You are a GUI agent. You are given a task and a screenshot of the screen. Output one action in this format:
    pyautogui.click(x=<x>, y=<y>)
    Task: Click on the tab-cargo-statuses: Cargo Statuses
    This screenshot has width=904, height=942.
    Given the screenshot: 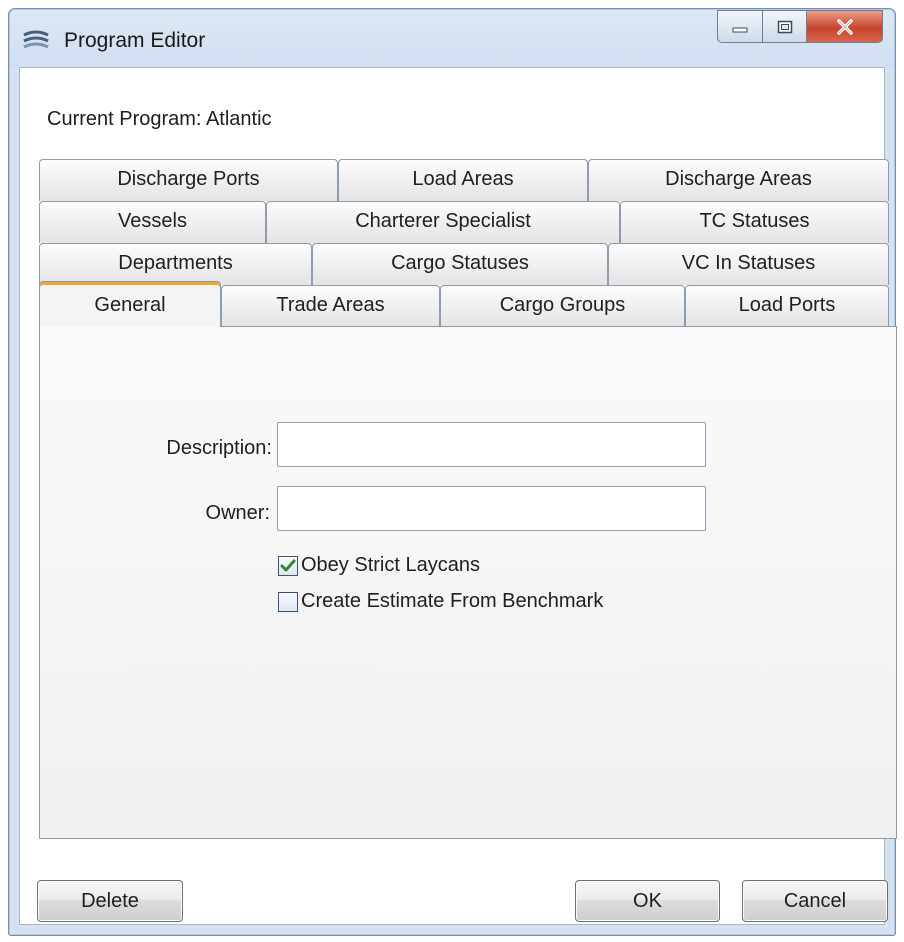 What is the action you would take?
    pyautogui.click(x=460, y=264)
    